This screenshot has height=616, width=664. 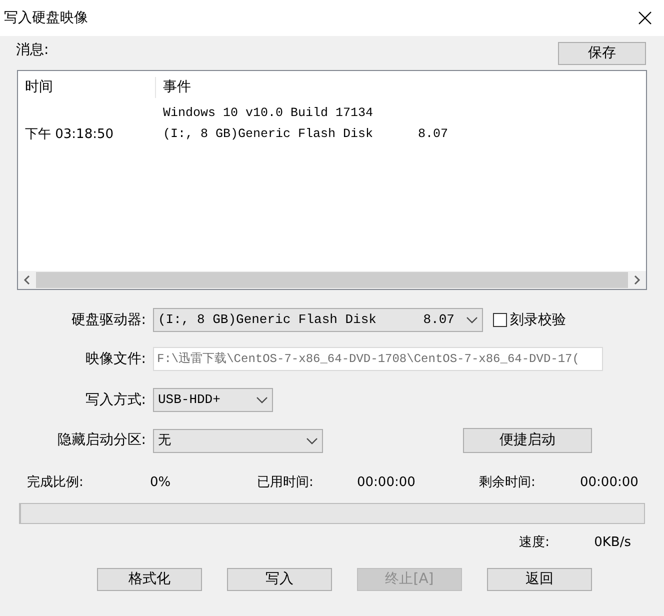 I want to click on speed-label: 速度:, so click(x=535, y=543).